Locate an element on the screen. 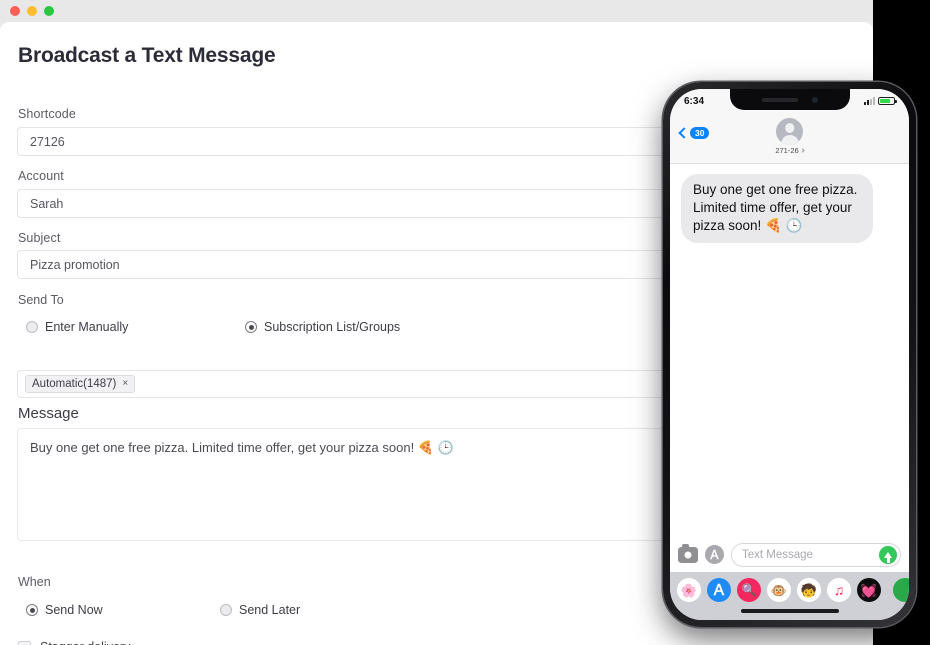  radio-enter-manually: Enter Manually is located at coordinates (77, 327).